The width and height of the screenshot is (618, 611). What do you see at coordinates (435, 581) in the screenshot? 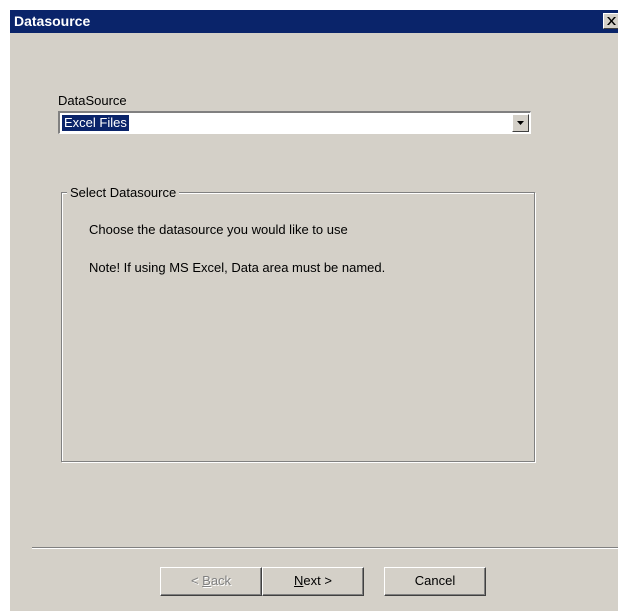
I see `cancel-button: Cancel` at bounding box center [435, 581].